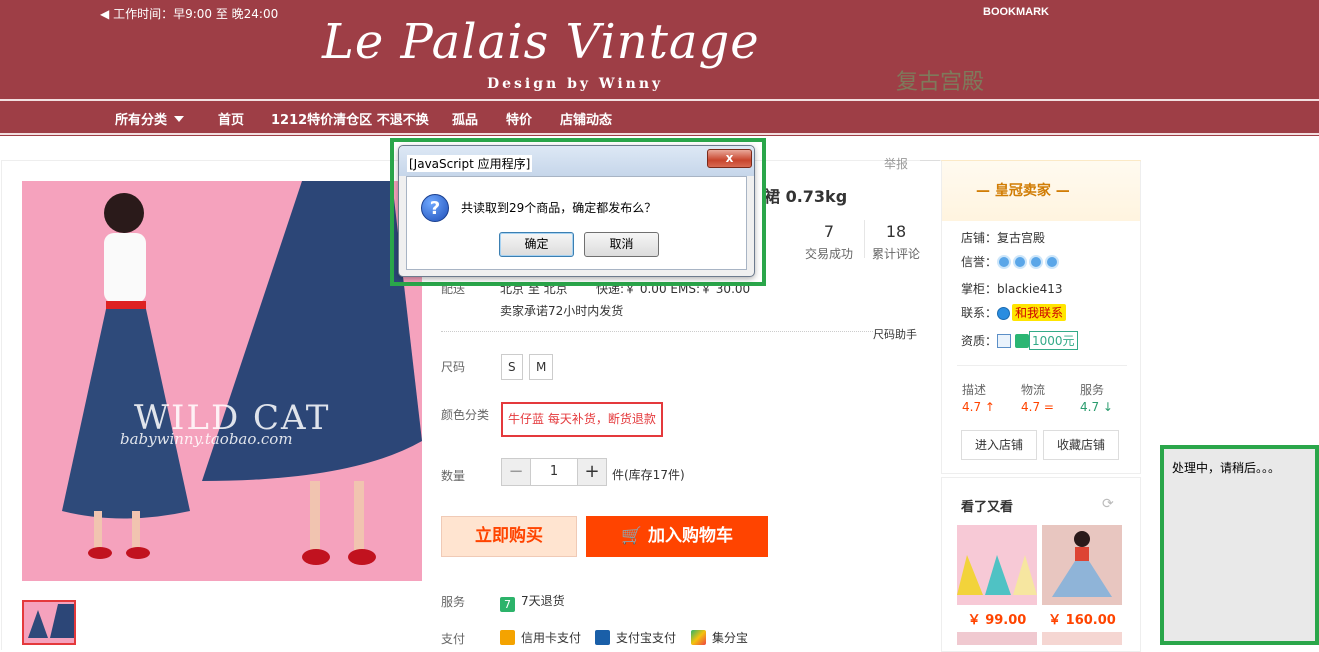  I want to click on nav-special: 特价, so click(519, 118).